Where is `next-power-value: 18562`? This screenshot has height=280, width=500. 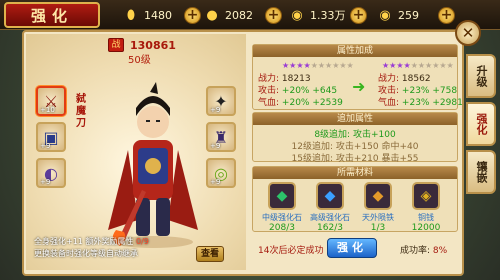 next-power-value: 18562 is located at coordinates (416, 79).